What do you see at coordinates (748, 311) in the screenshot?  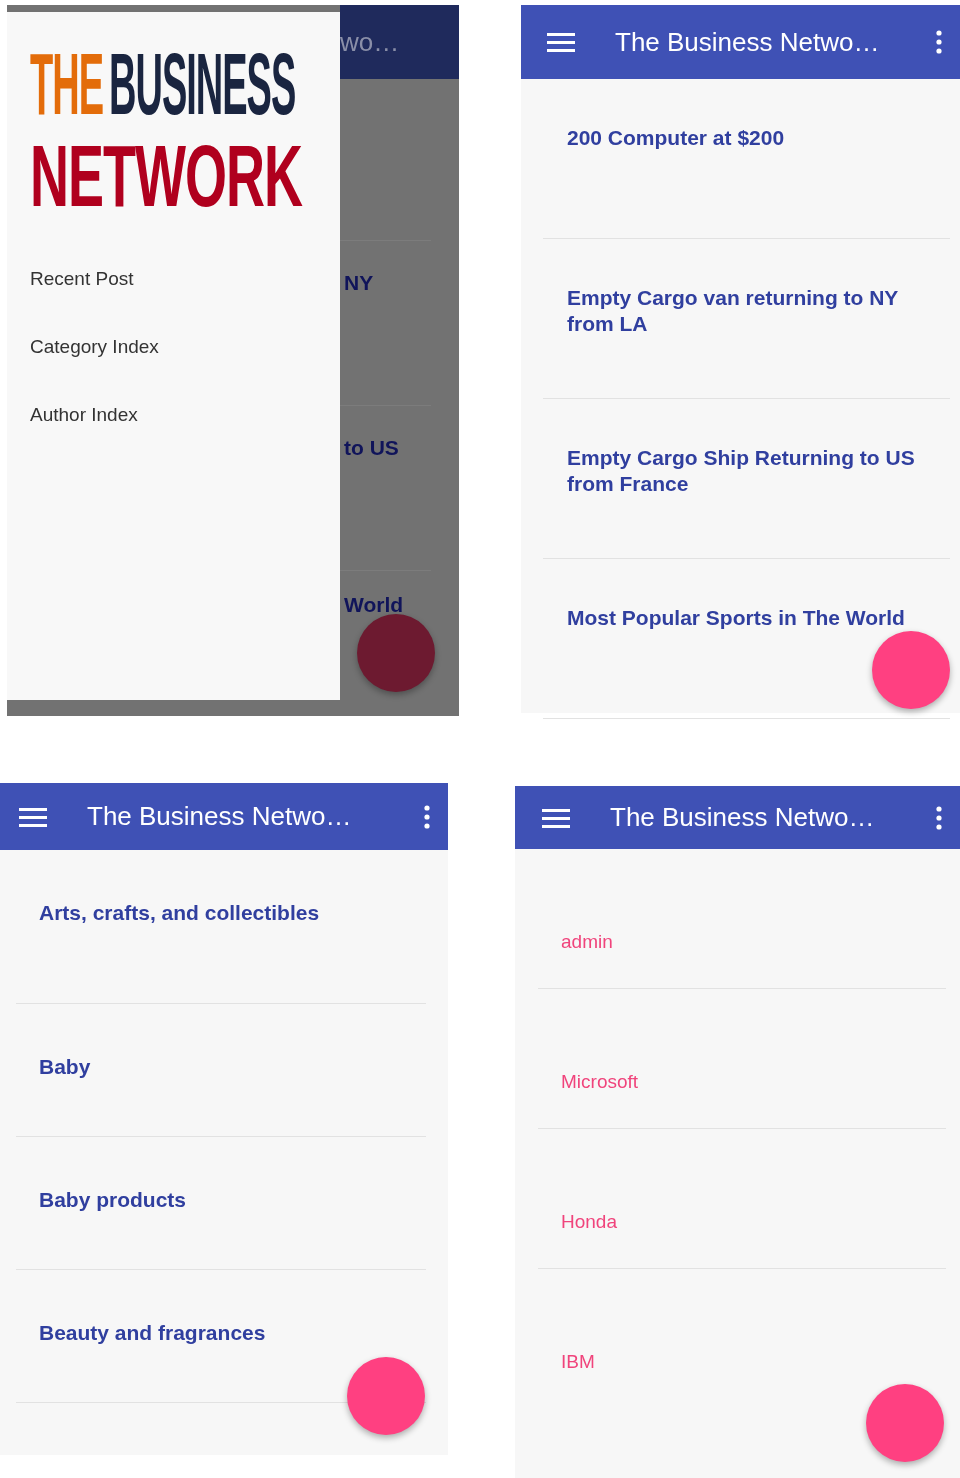 I see `post-title: Empty Cargo van returning to NY from LA` at bounding box center [748, 311].